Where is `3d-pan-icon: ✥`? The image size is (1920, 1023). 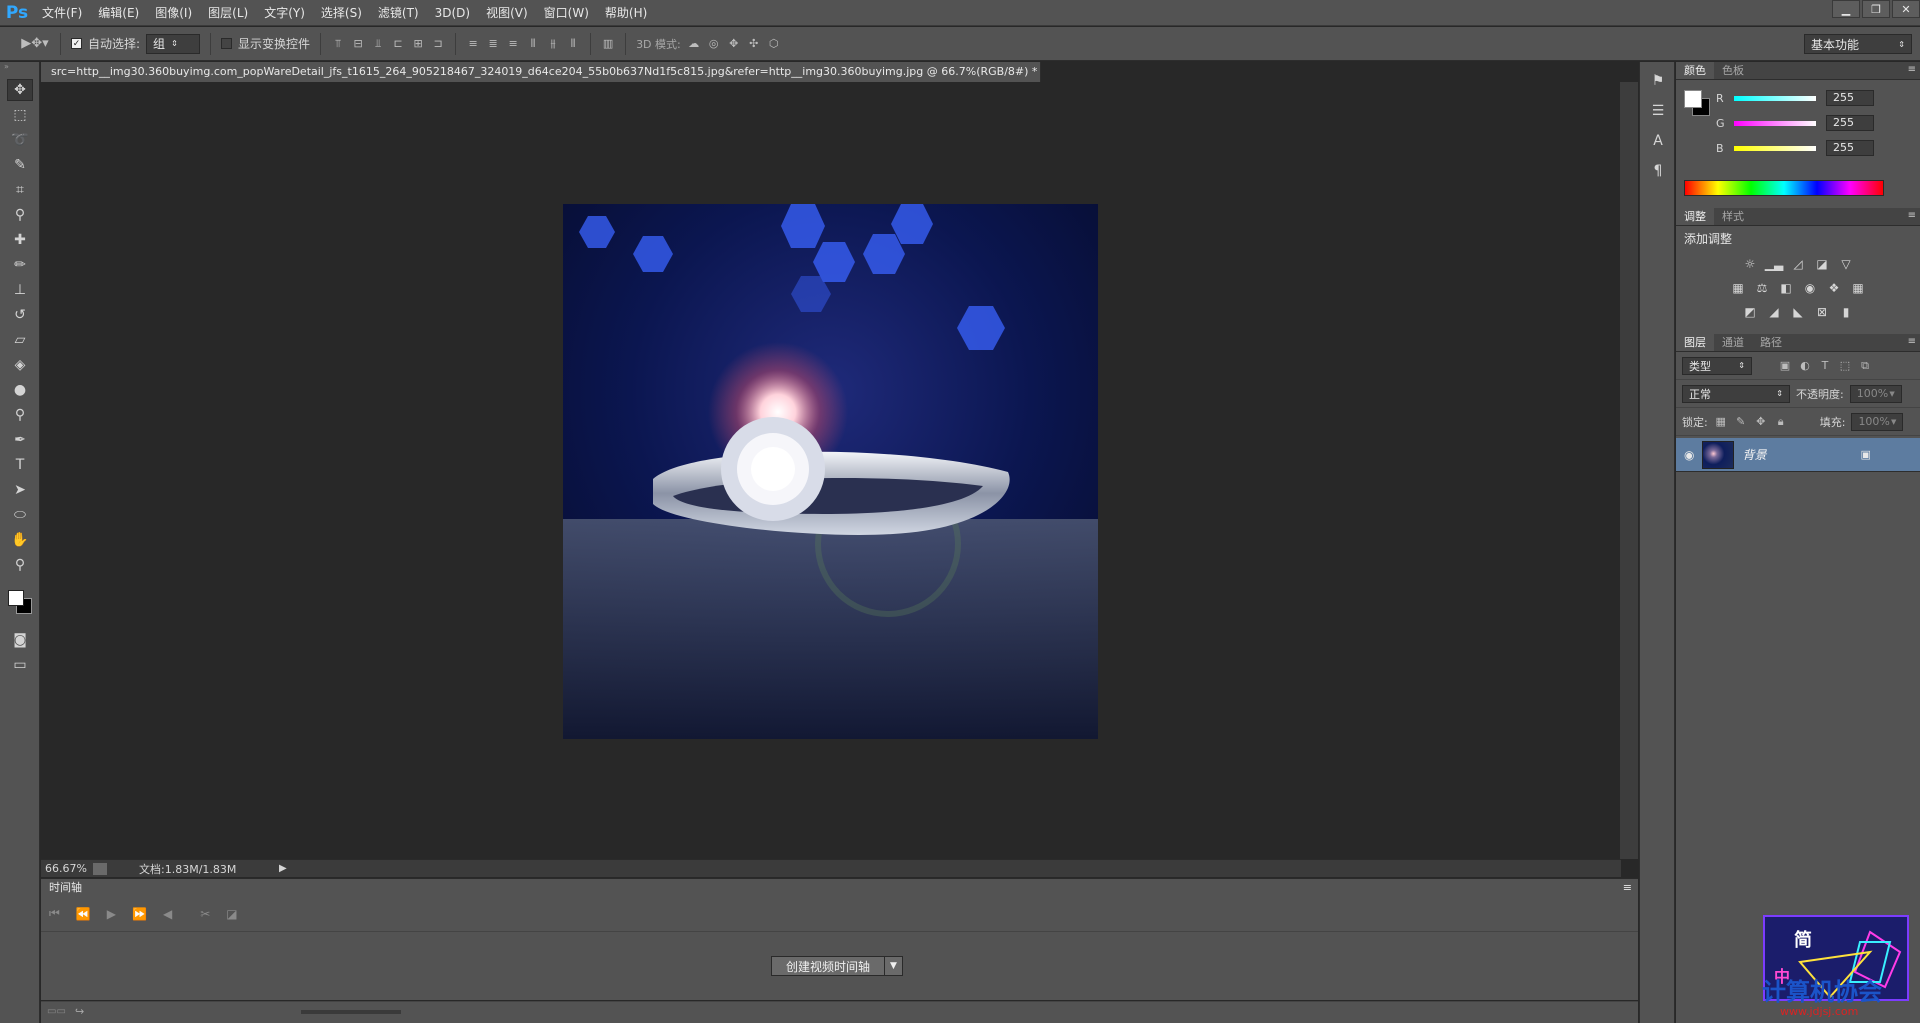
3d-pan-icon: ✥ is located at coordinates (734, 44).